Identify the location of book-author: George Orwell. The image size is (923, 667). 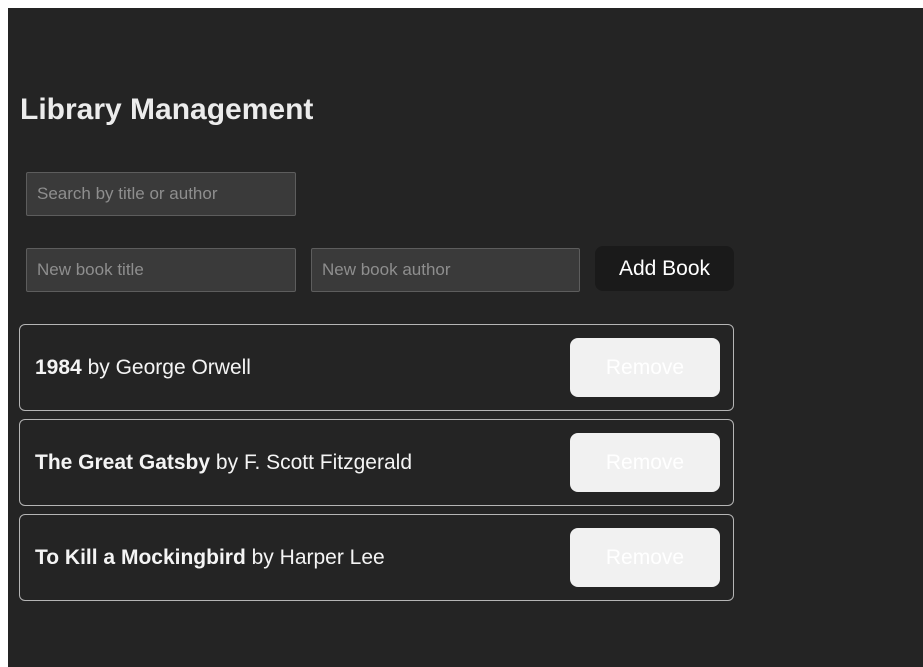
(183, 367).